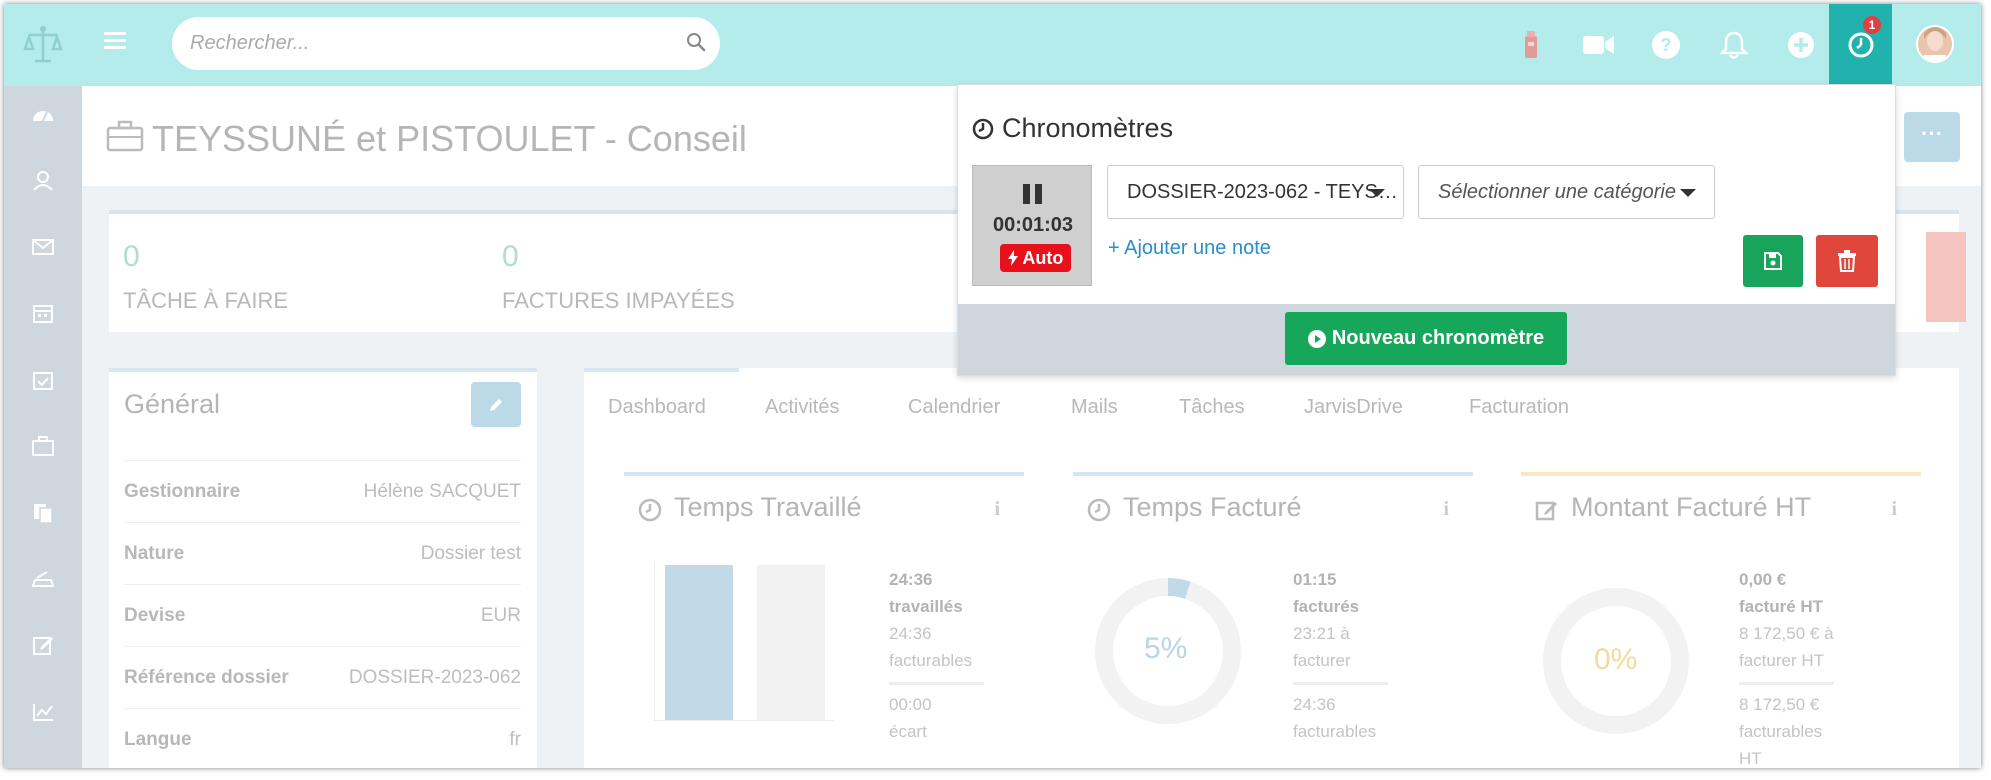  I want to click on stat-alert-block, so click(1946, 277).